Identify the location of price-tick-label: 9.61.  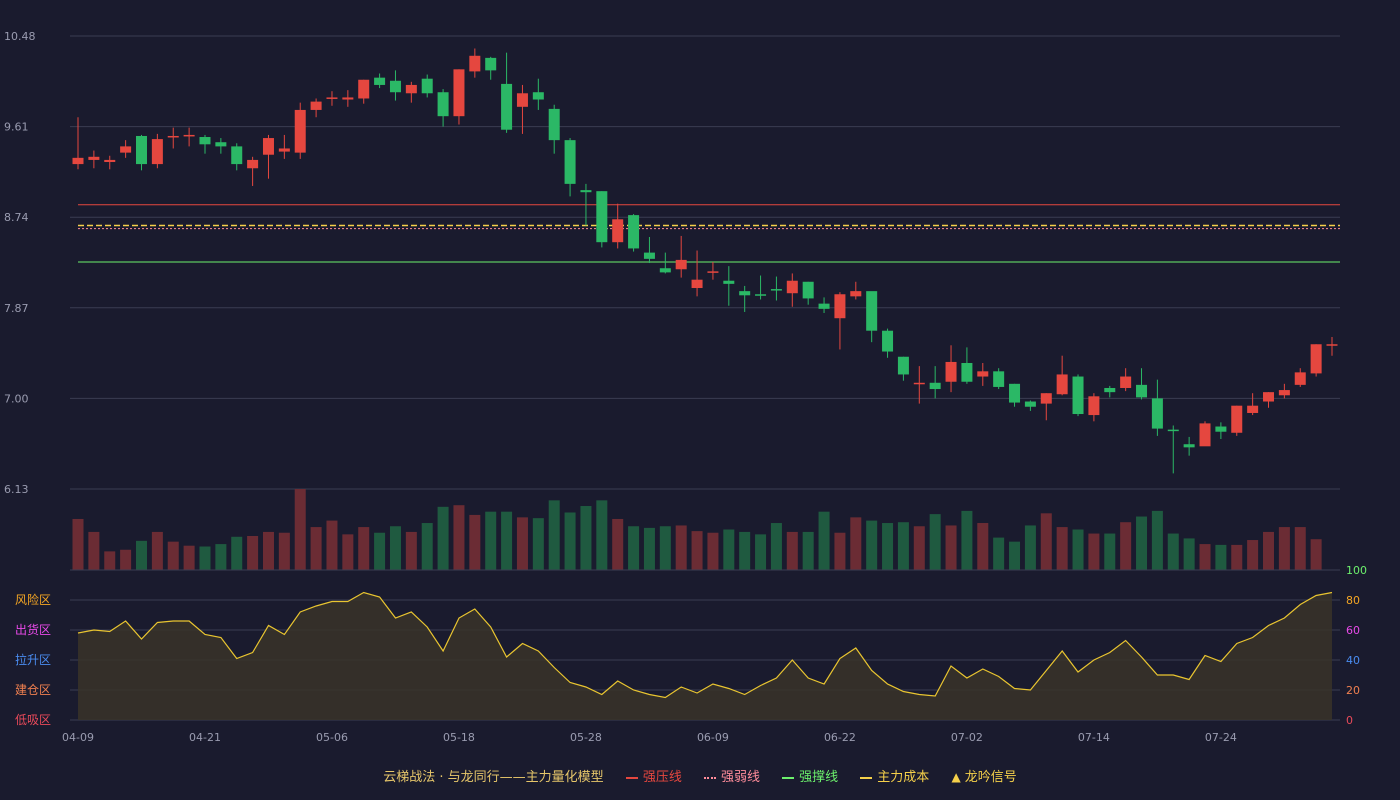
(16, 127).